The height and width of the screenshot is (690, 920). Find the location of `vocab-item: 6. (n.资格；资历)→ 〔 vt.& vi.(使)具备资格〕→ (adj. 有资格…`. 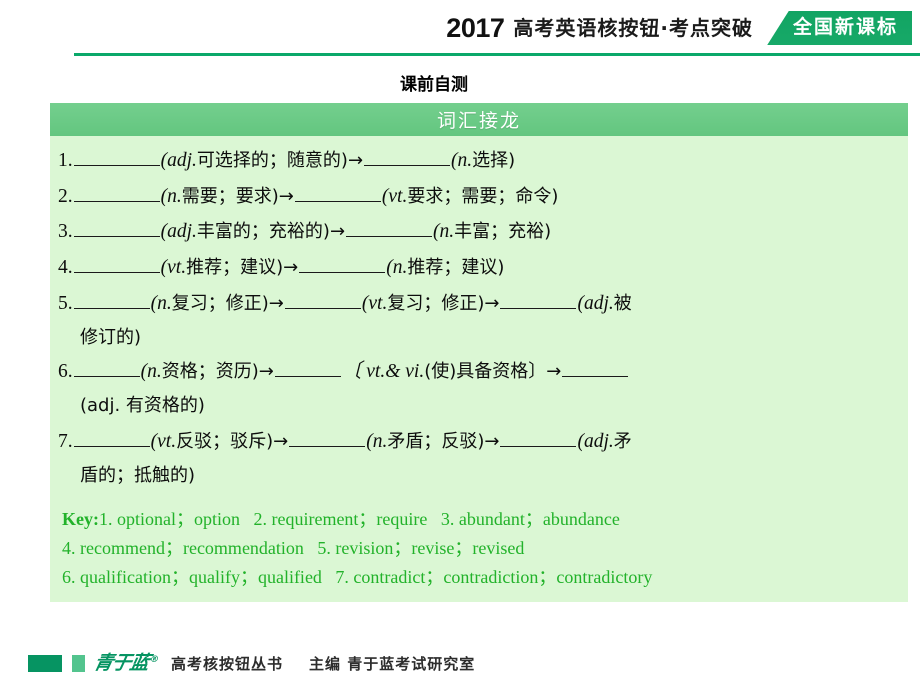

vocab-item: 6. (n.资格；资历)→ 〔 vt.& vi.(使)具备资格〕→ (adj. 有资格… is located at coordinates (478, 390).